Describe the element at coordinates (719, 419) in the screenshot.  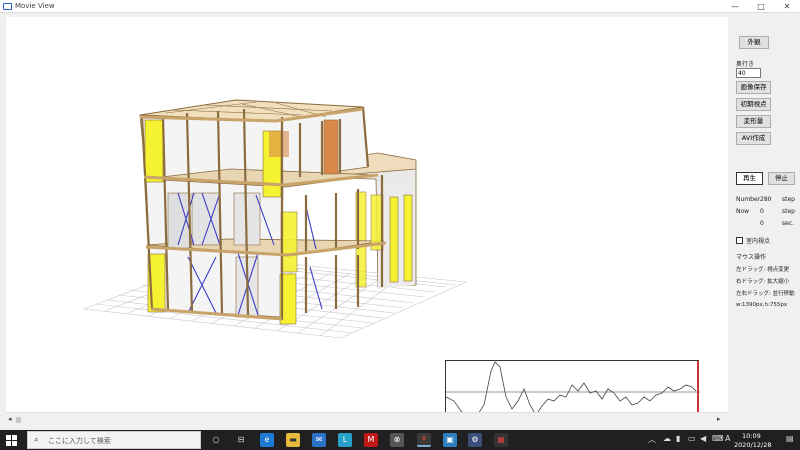
I see `scroll-right-arrow-icon: ▸` at that location.